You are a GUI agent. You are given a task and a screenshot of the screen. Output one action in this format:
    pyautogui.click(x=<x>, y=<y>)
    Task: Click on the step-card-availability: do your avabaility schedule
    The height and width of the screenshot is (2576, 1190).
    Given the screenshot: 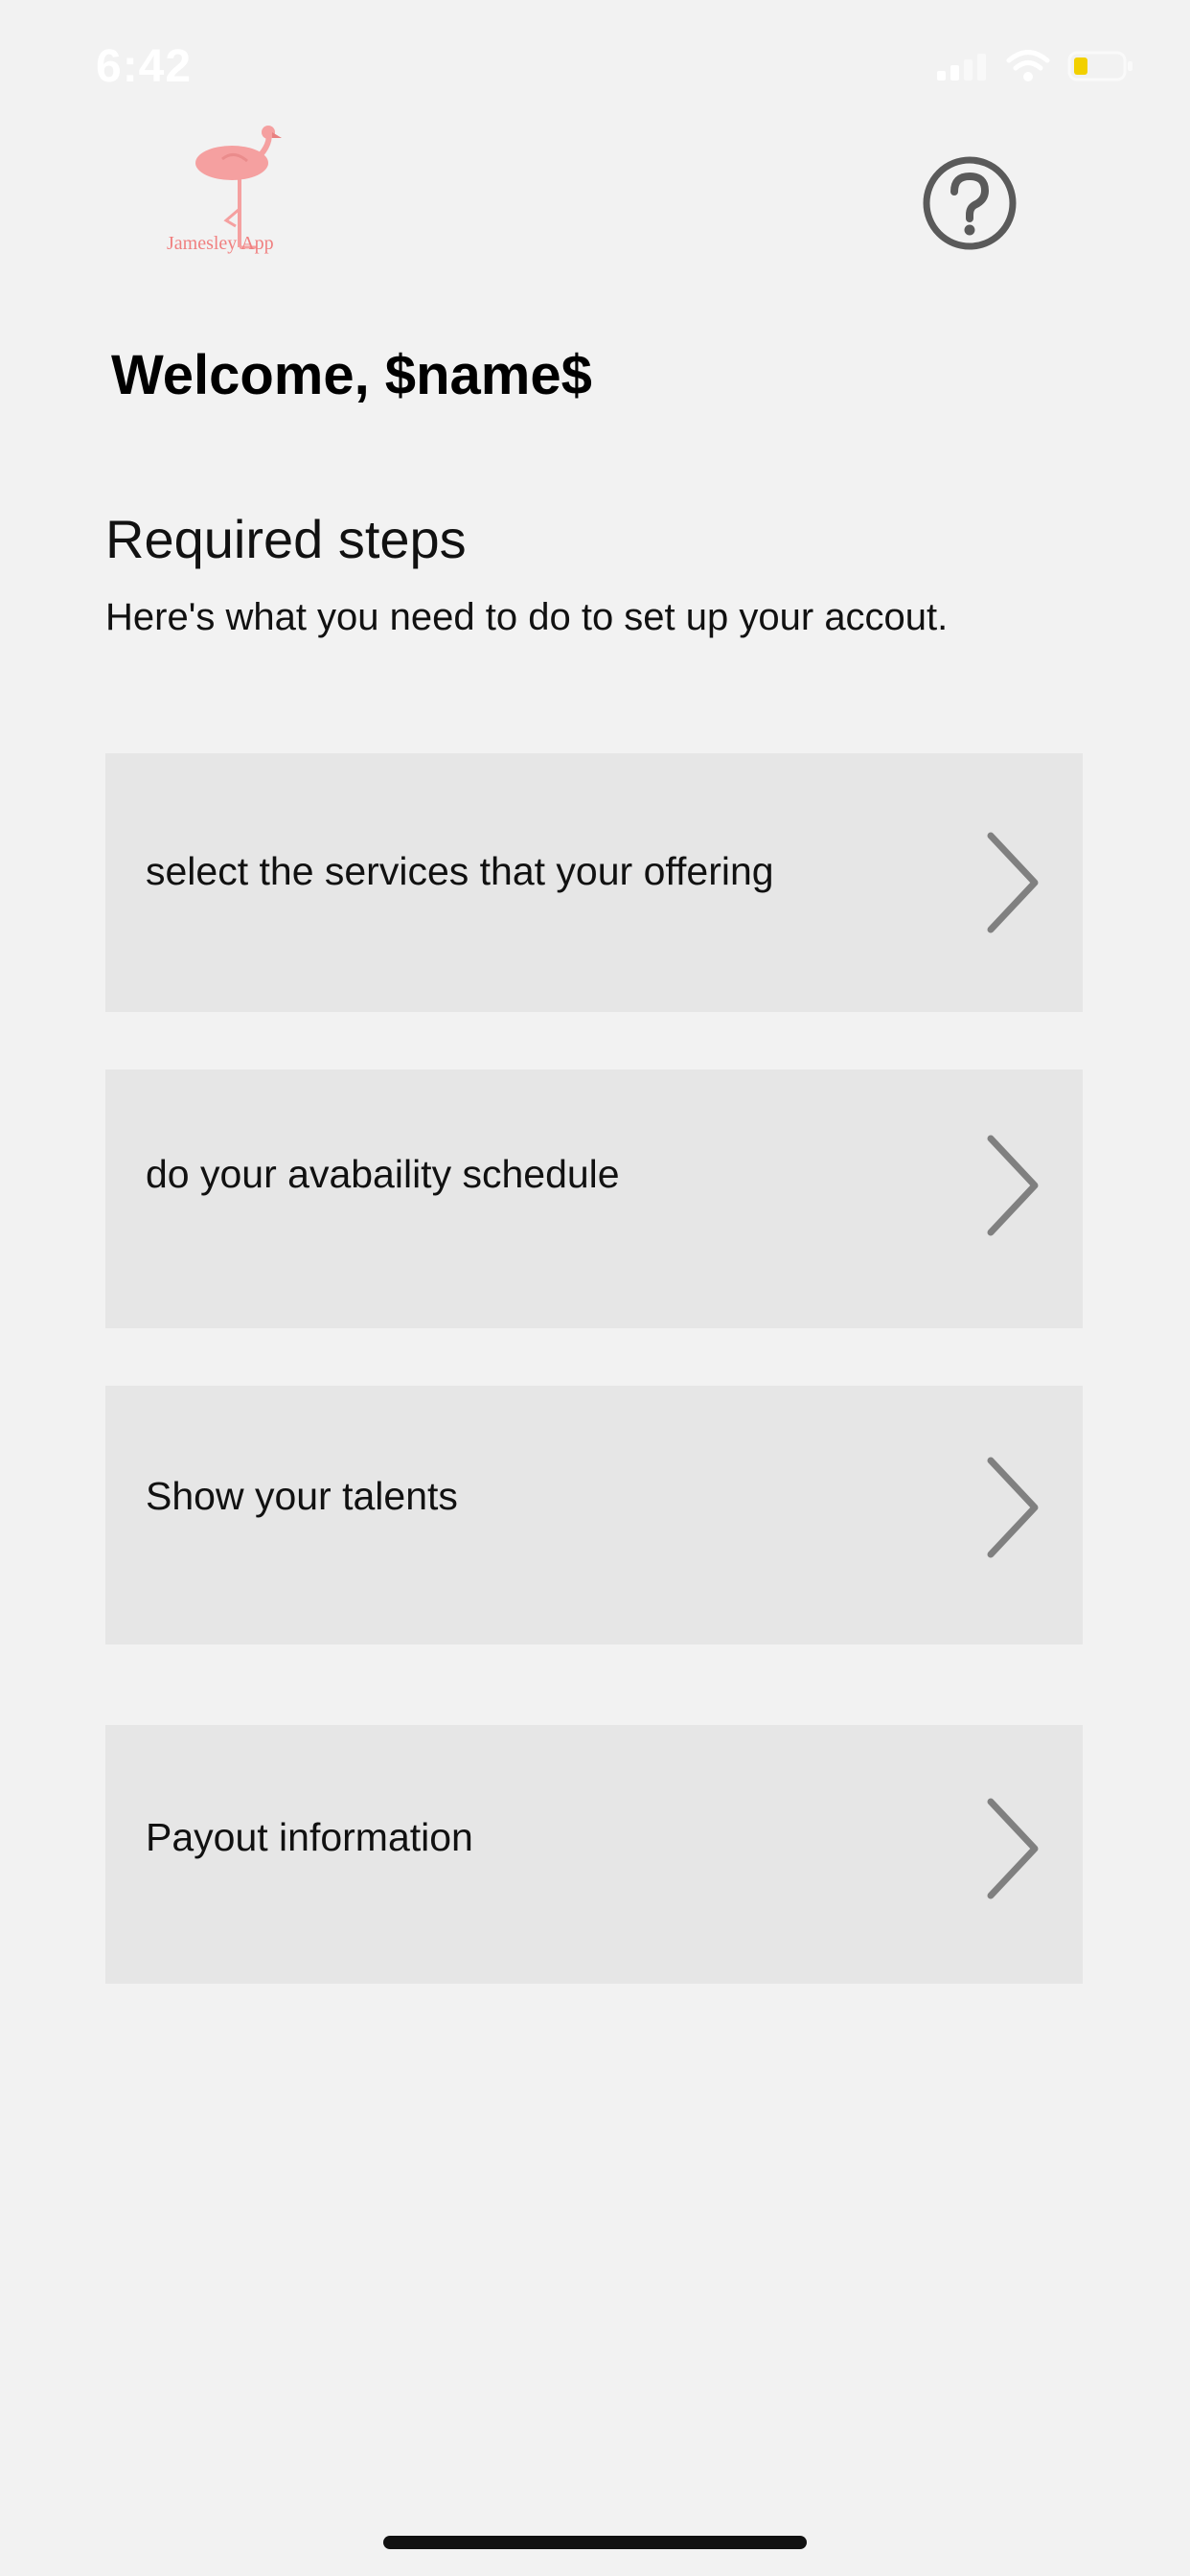 What is the action you would take?
    pyautogui.click(x=594, y=1199)
    